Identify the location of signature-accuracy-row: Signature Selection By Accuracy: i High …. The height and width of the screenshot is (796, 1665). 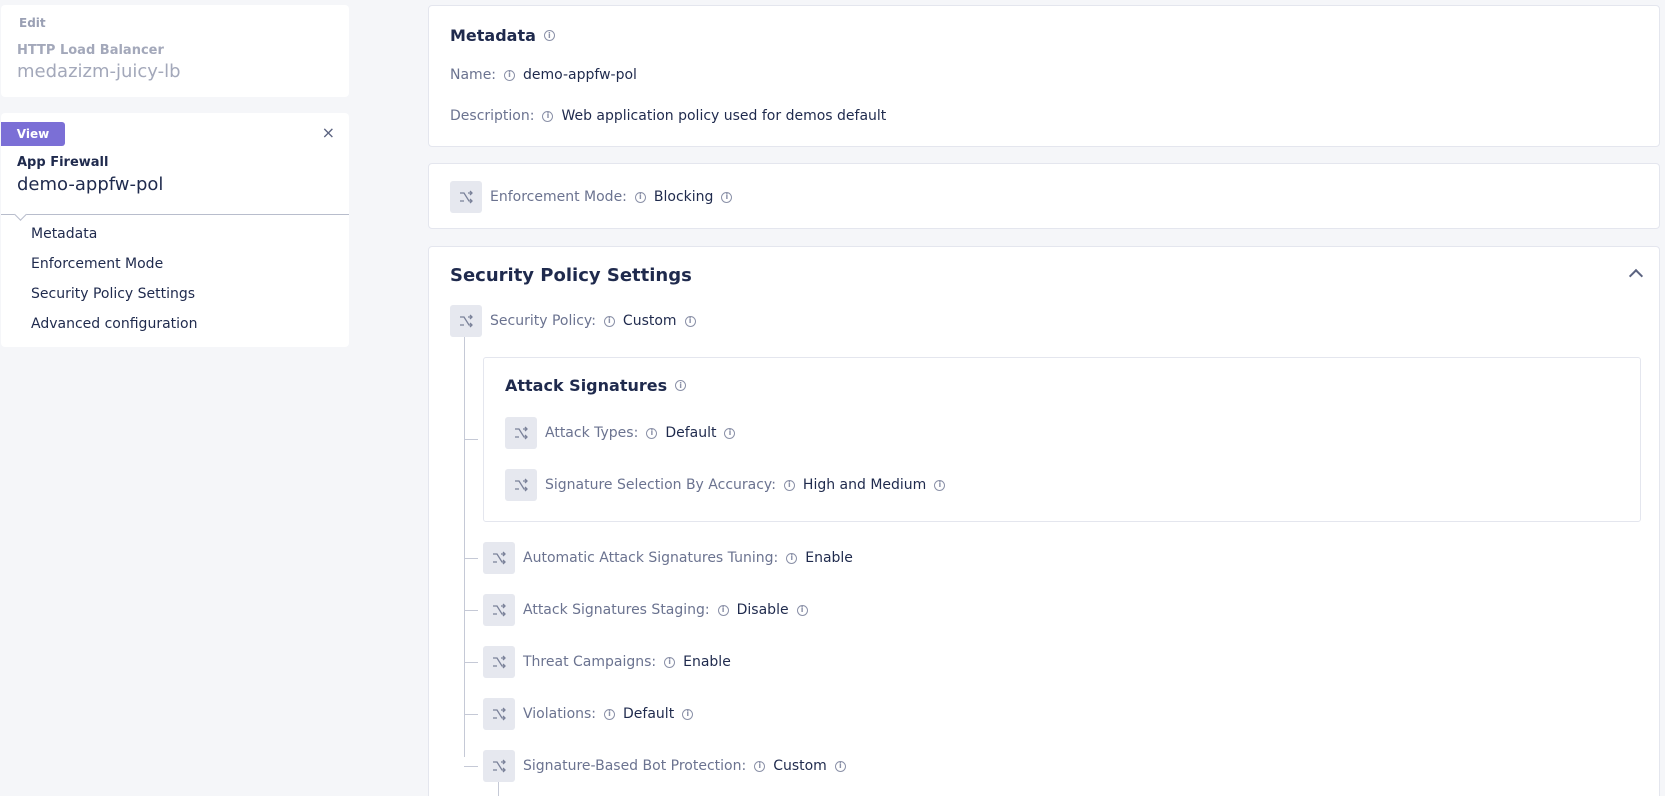
(725, 485).